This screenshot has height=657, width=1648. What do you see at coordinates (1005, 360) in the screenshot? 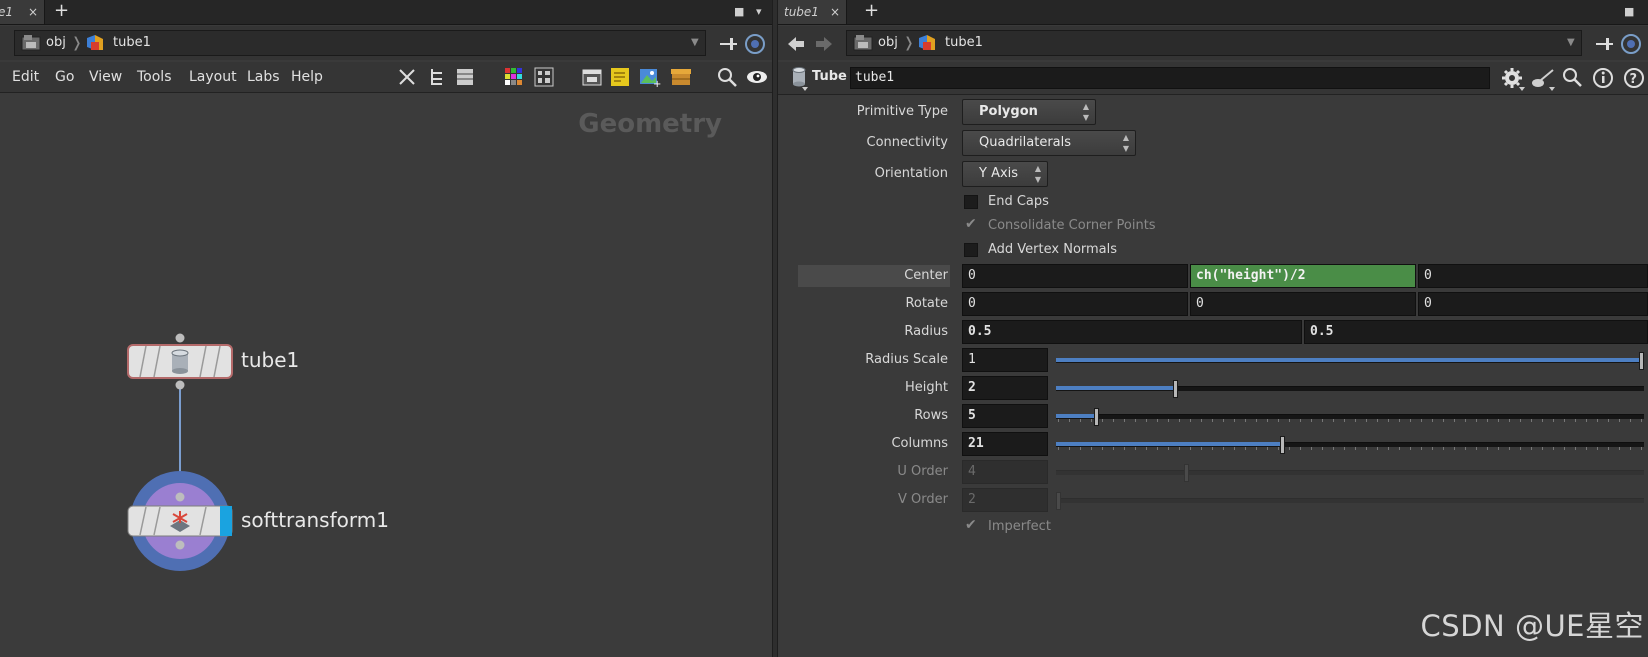
I see `radius-scale-field: 1` at bounding box center [1005, 360].